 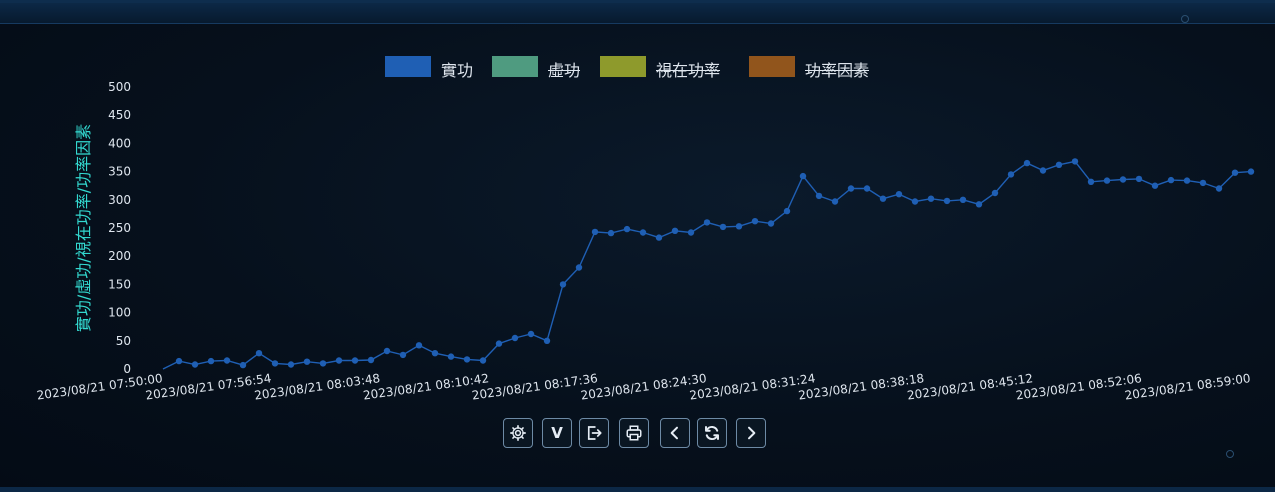 I want to click on export-button, so click(x=594, y=433).